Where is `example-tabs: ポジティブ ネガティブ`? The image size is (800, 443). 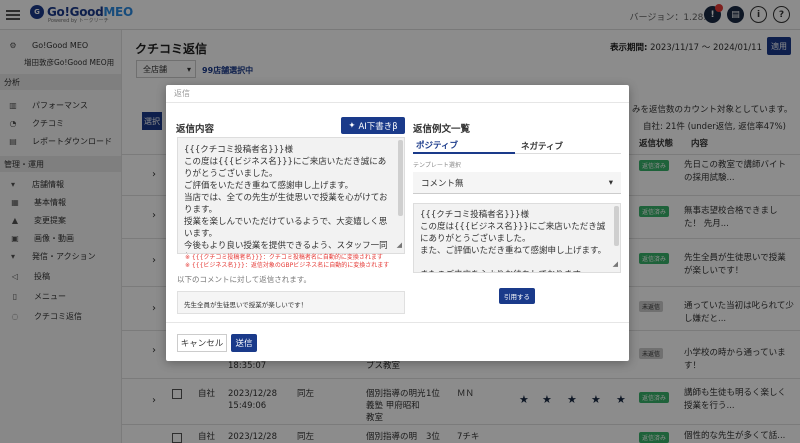
example-tabs: ポジティブ ネガティブ is located at coordinates (517, 146).